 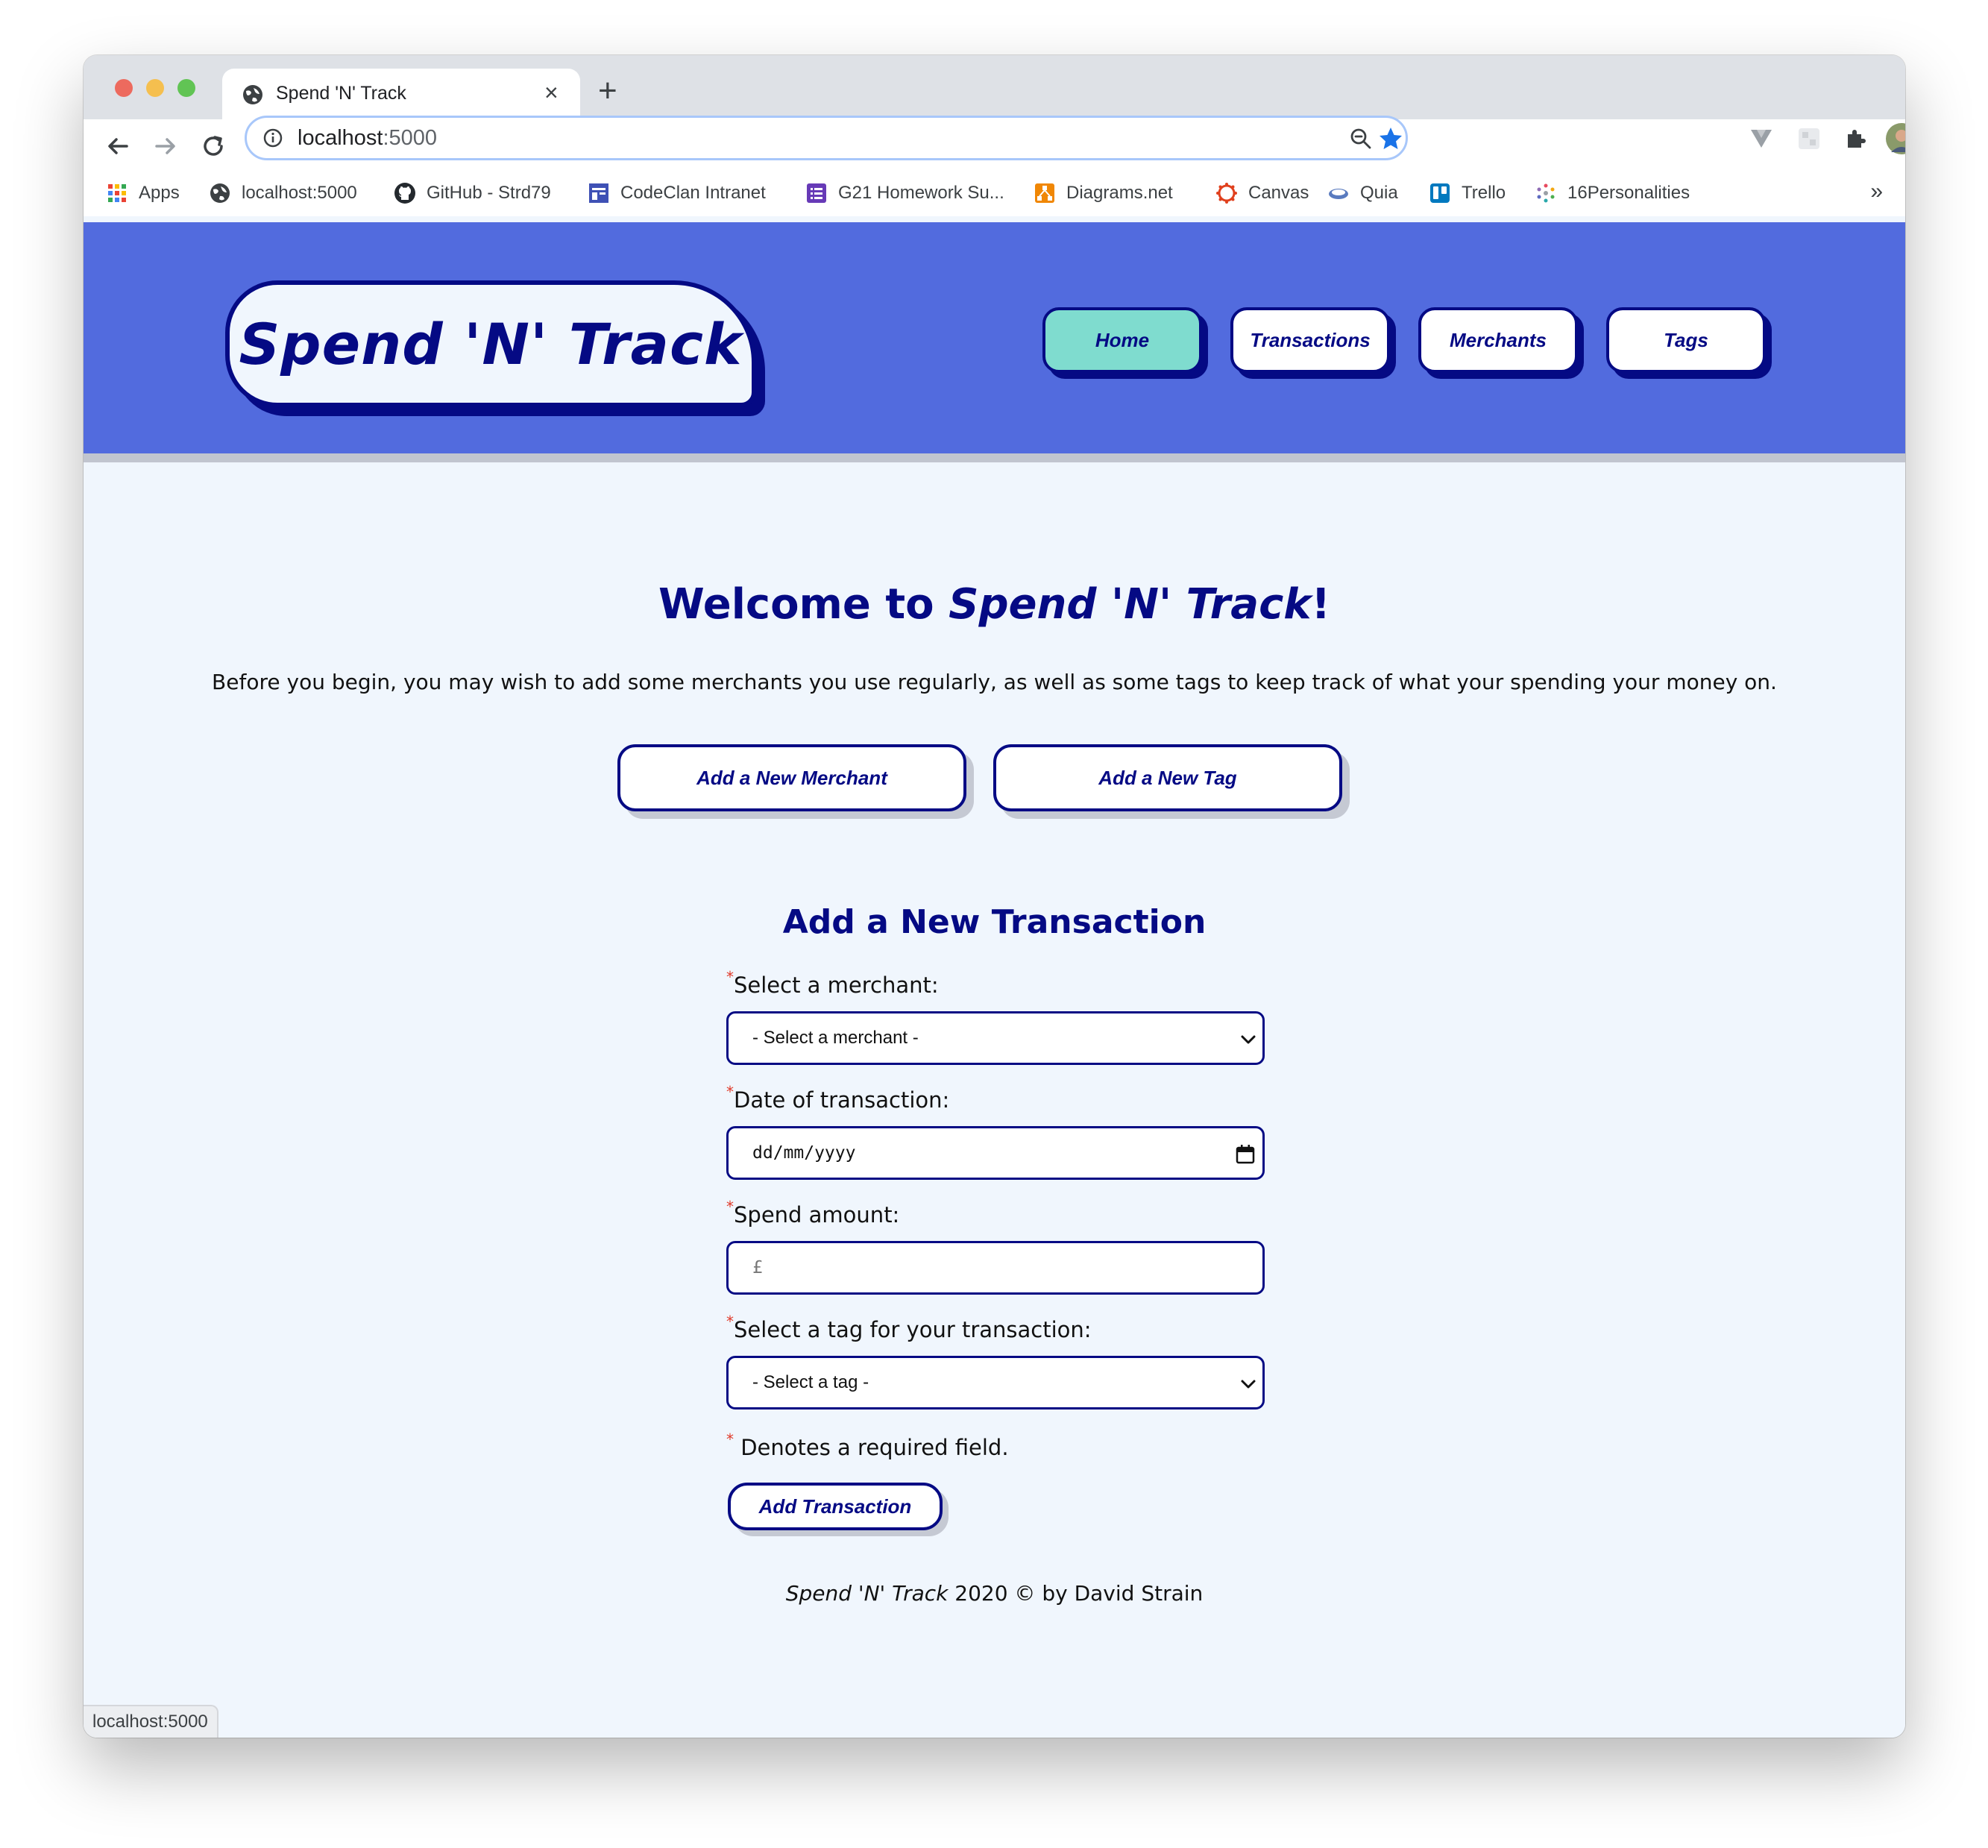 What do you see at coordinates (1809, 138) in the screenshot?
I see `extension-placeholder-icon` at bounding box center [1809, 138].